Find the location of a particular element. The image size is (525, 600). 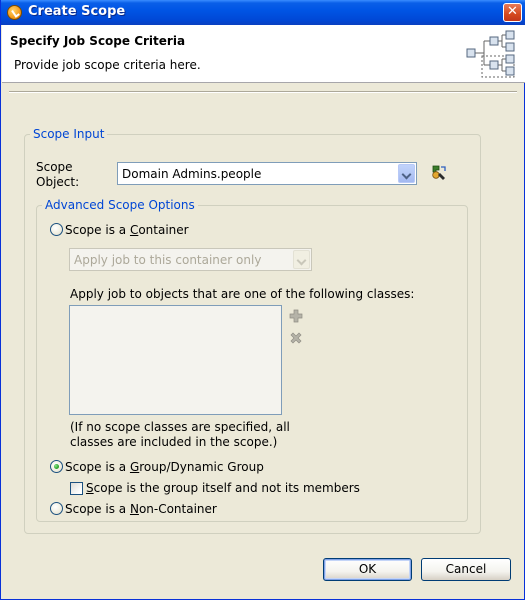

separator is located at coordinates (263, 92).